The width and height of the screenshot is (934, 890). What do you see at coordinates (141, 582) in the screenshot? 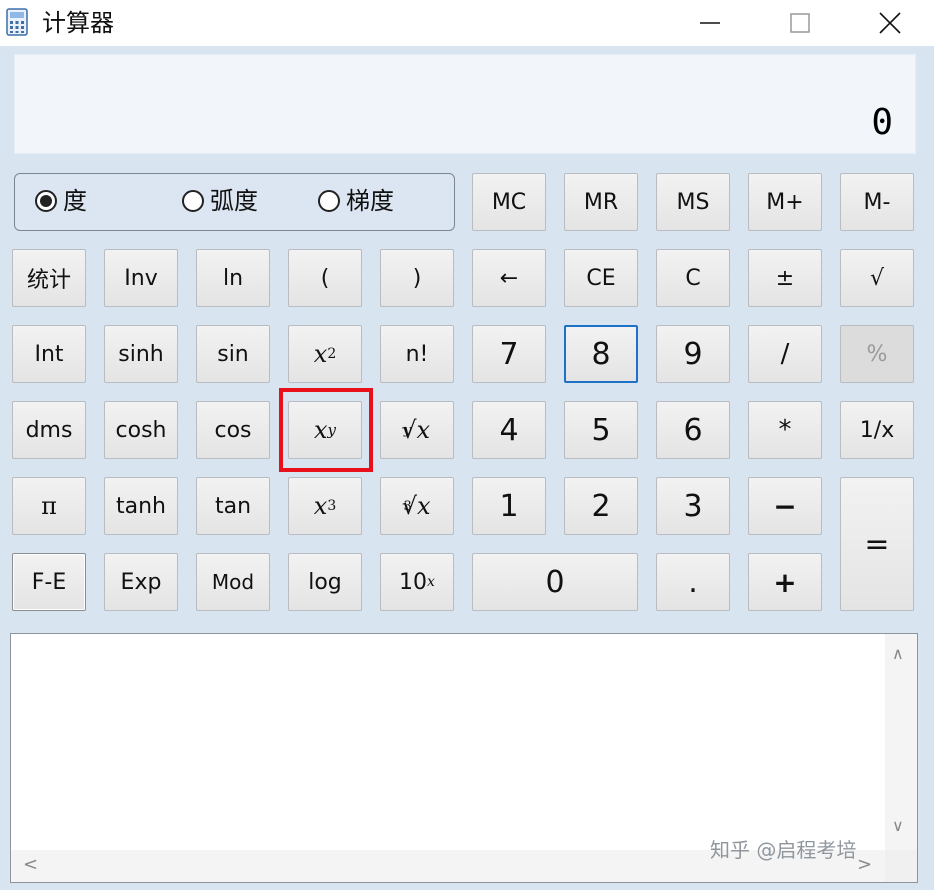
I see `exp-button: Exp` at bounding box center [141, 582].